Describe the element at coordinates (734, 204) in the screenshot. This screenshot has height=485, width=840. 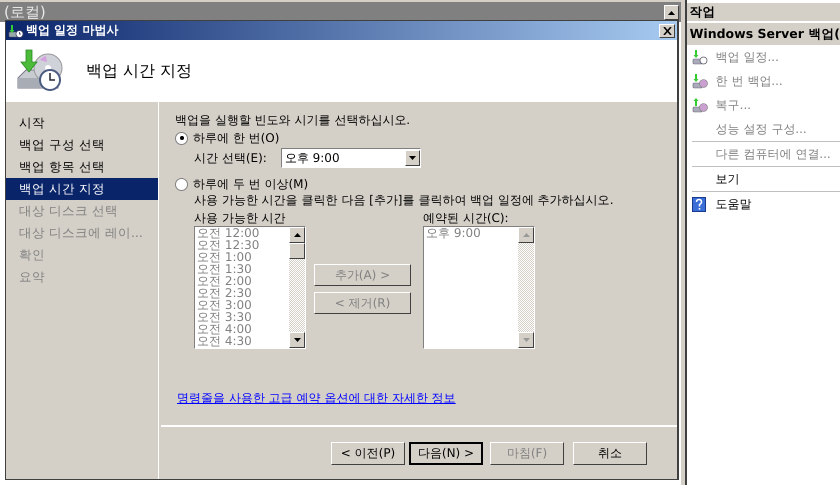
I see `action-item: 도움말` at that location.